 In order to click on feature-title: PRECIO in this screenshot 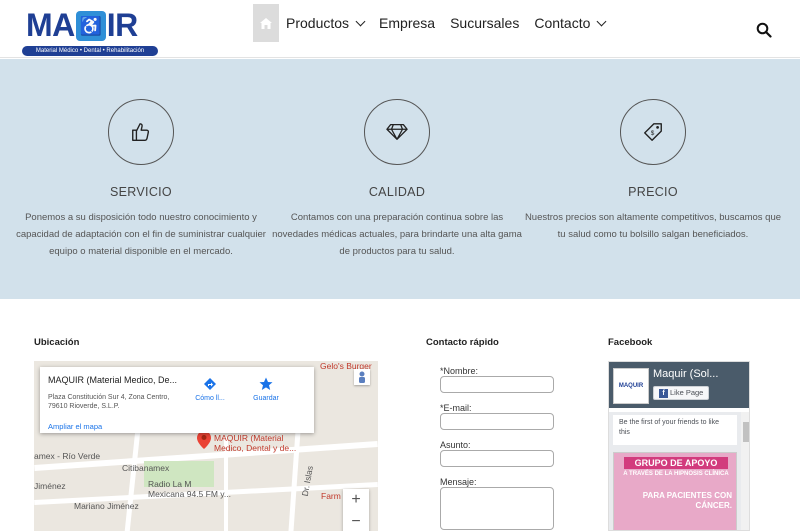, I will do `click(653, 192)`.